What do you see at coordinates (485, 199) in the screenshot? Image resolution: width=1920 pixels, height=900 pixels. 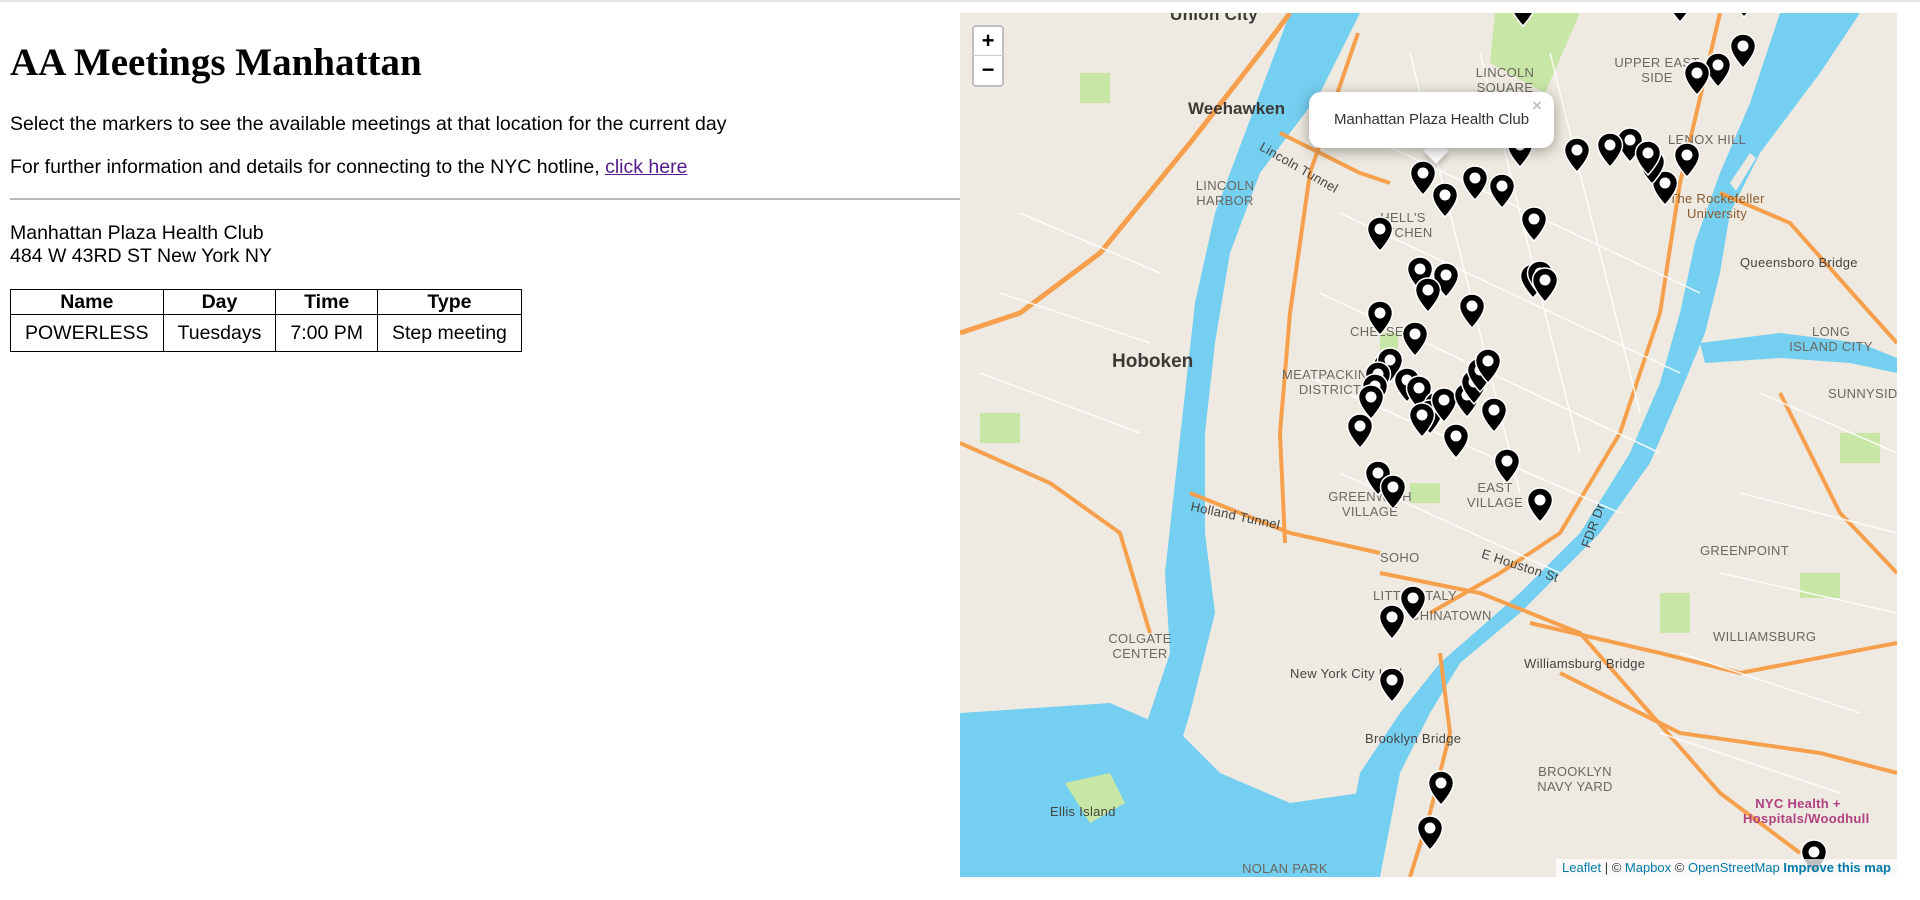 I see `divider` at bounding box center [485, 199].